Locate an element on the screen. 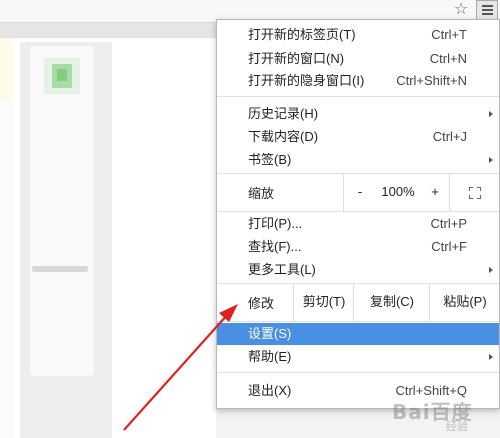  menu-item-settings: 设置(S) is located at coordinates (358, 334).